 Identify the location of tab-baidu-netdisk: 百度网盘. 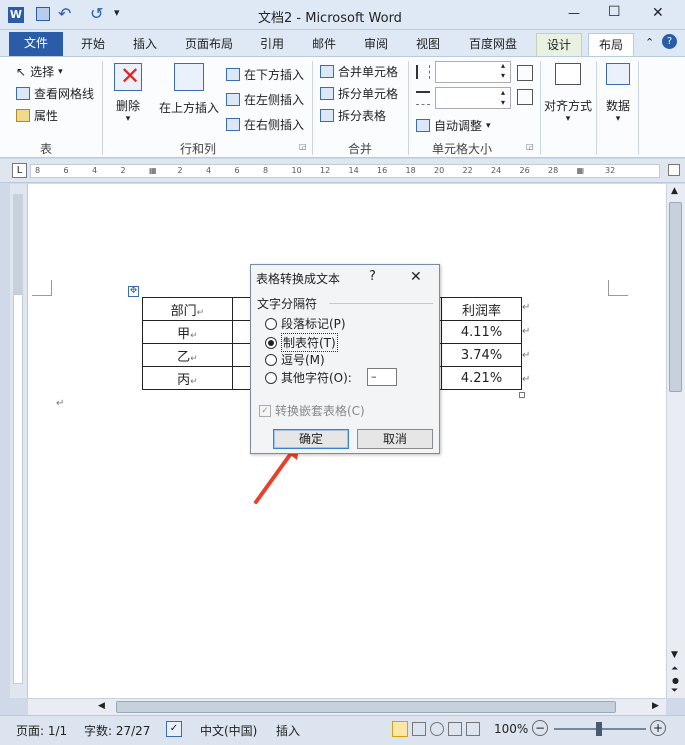
(493, 44).